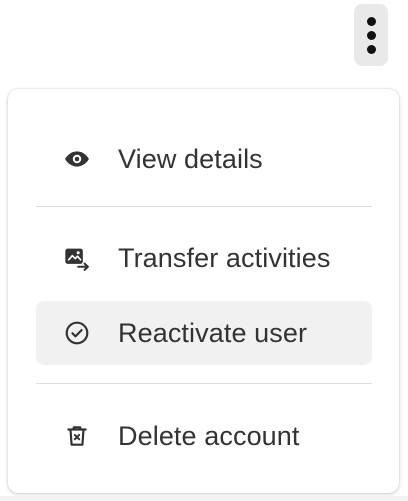  I want to click on more-vertical-icon, so click(371, 21).